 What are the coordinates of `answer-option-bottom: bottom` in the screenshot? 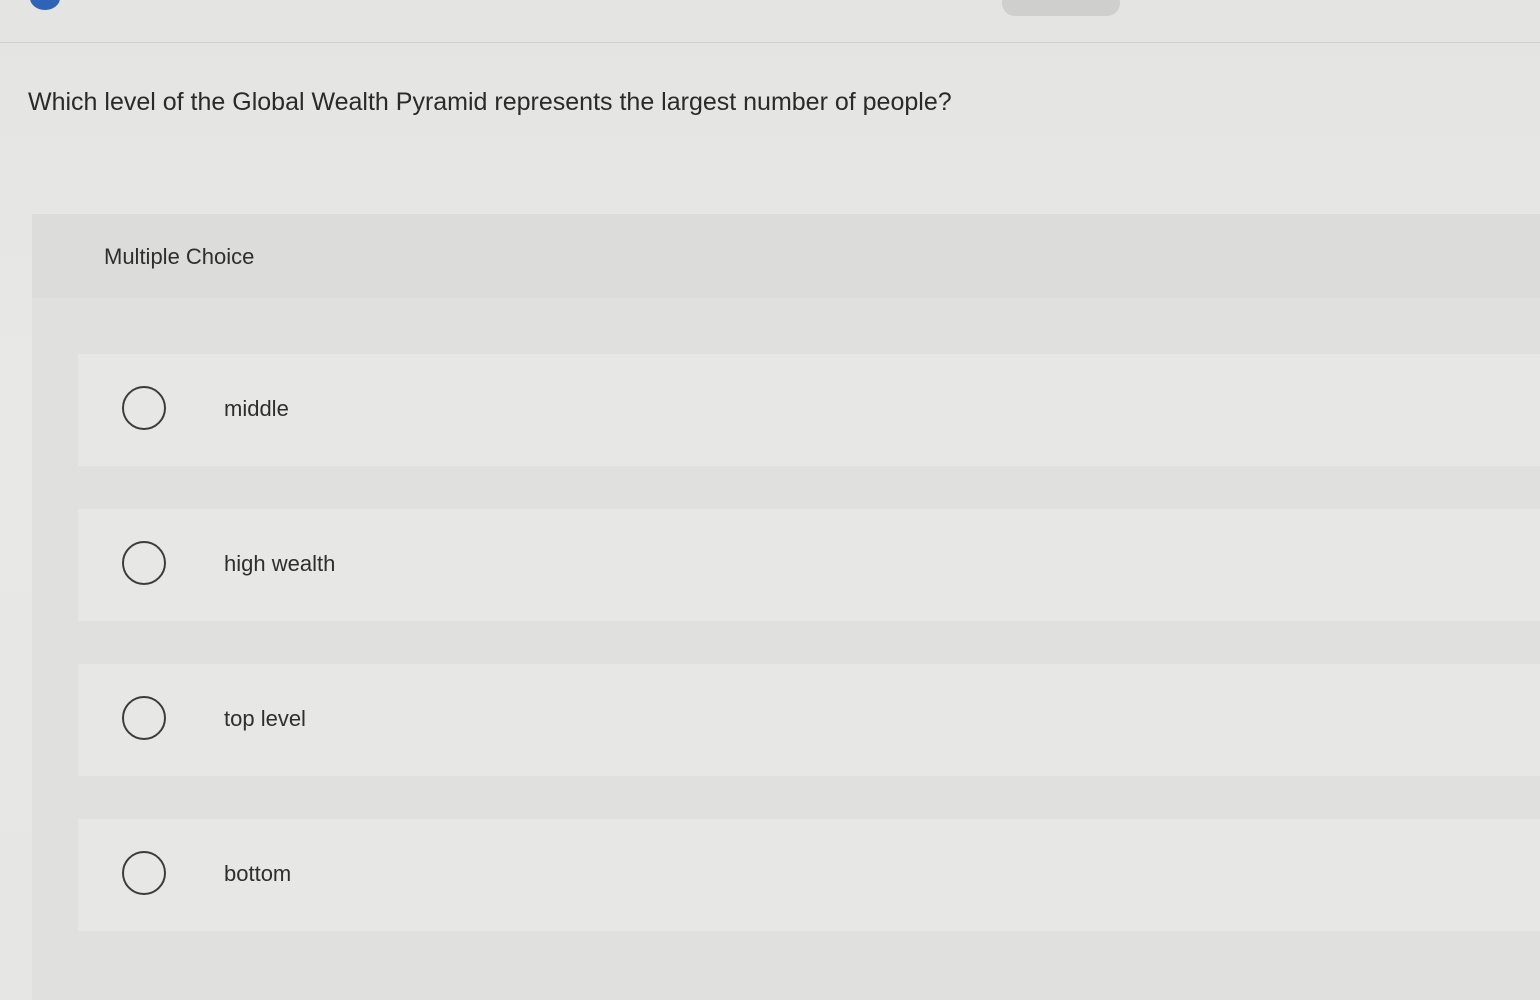 It's located at (809, 875).